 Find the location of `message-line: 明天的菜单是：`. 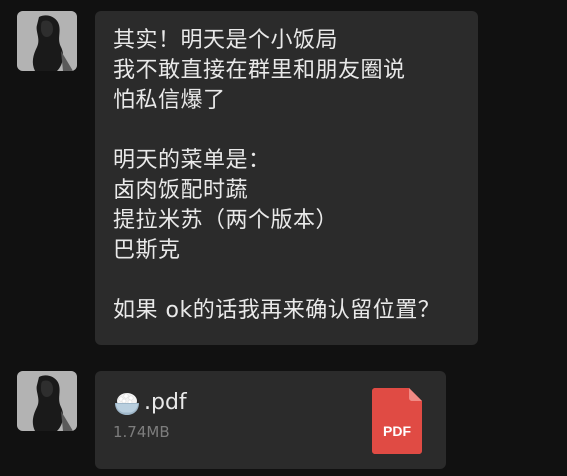

message-line: 明天的菜单是： is located at coordinates (192, 160).